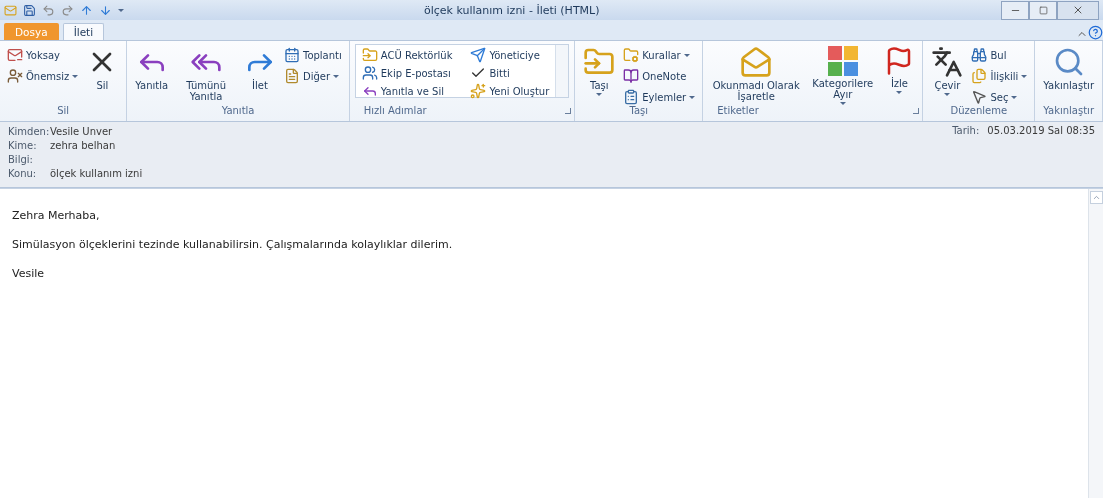 This screenshot has width=1103, height=498. Describe the element at coordinates (63, 110) in the screenshot. I see `group-label: Sil` at that location.